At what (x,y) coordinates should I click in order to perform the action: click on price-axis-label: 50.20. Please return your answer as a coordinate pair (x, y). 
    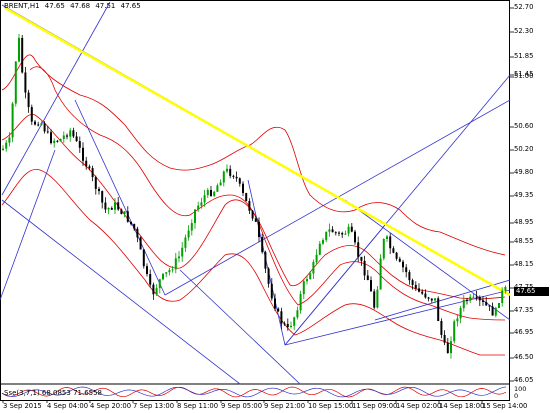
    Looking at the image, I should click on (524, 149).